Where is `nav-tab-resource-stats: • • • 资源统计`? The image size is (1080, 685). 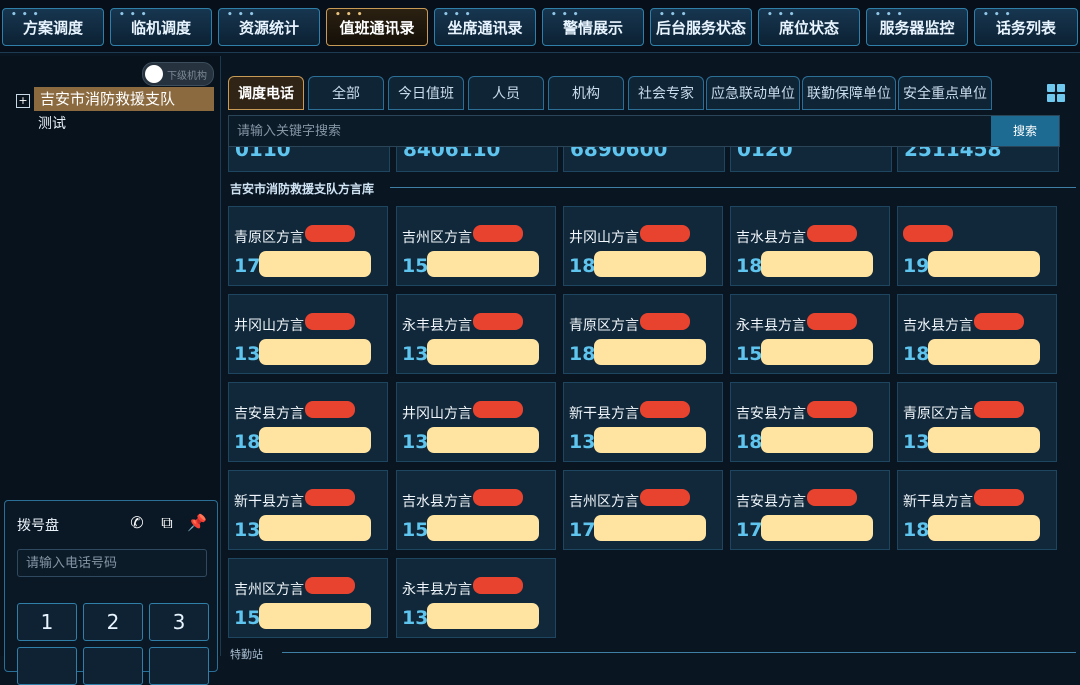
nav-tab-resource-stats: • • • 资源统计 is located at coordinates (269, 27).